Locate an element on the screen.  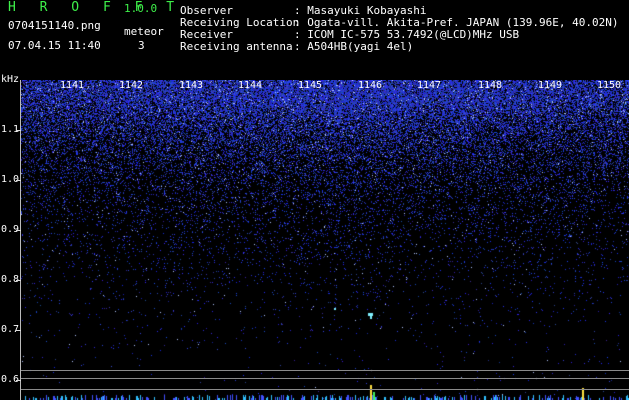
x-tick-label: 1148 is located at coordinates (490, 85).